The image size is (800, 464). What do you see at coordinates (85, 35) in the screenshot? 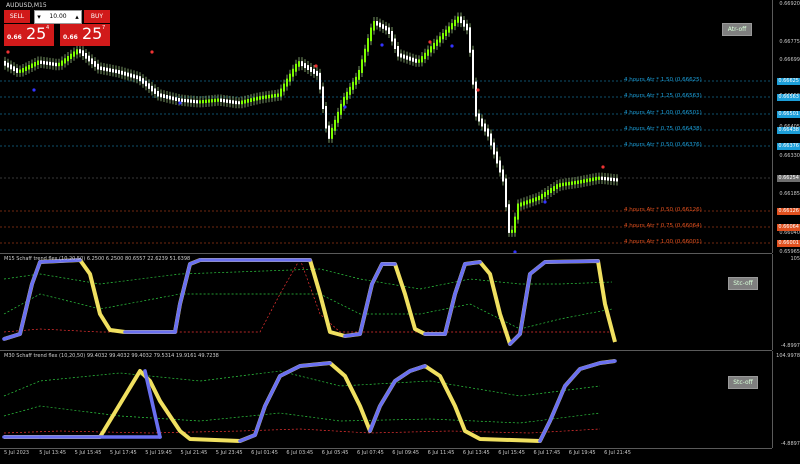
I see `buy-price-box: 0.66 25 7` at bounding box center [85, 35].